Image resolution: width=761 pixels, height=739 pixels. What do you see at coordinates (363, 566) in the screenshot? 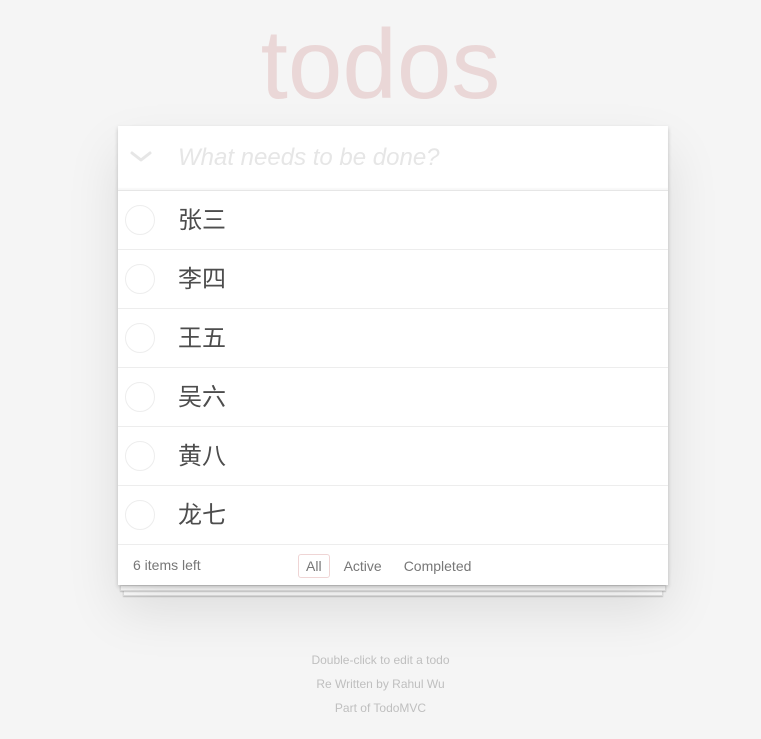
I see `filter-active: Active` at bounding box center [363, 566].